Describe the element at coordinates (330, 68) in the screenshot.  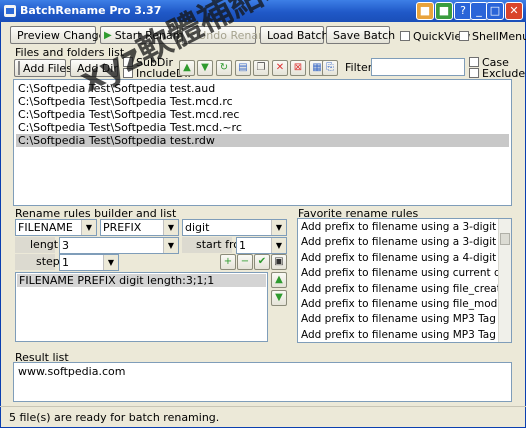
I see `export-icon: ⎘` at that location.